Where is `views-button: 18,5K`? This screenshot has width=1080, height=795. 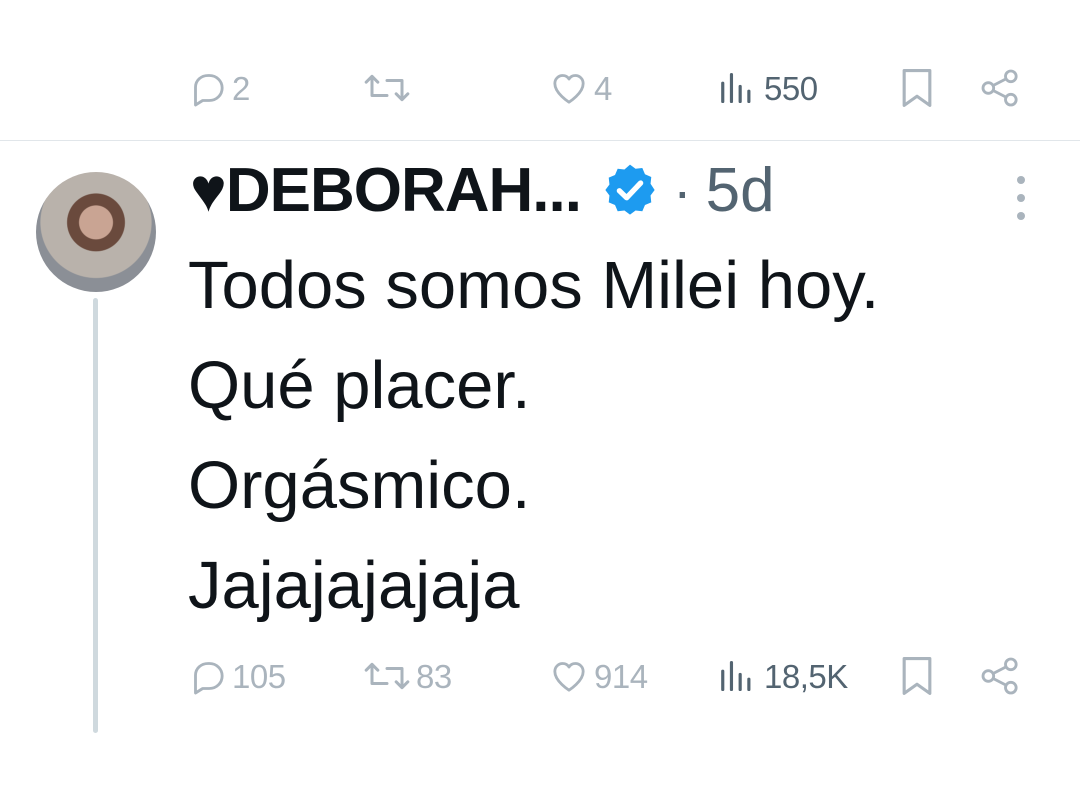
views-button: 18,5K is located at coordinates (783, 676).